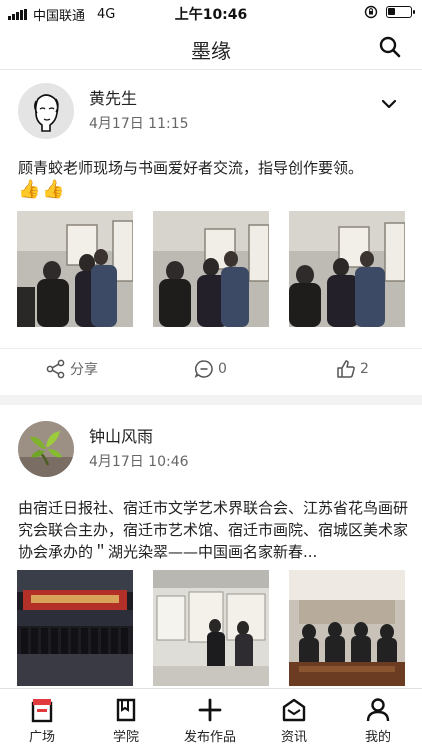 The width and height of the screenshot is (422, 750). What do you see at coordinates (293, 737) in the screenshot?
I see `tab-label: 资讯` at bounding box center [293, 737].